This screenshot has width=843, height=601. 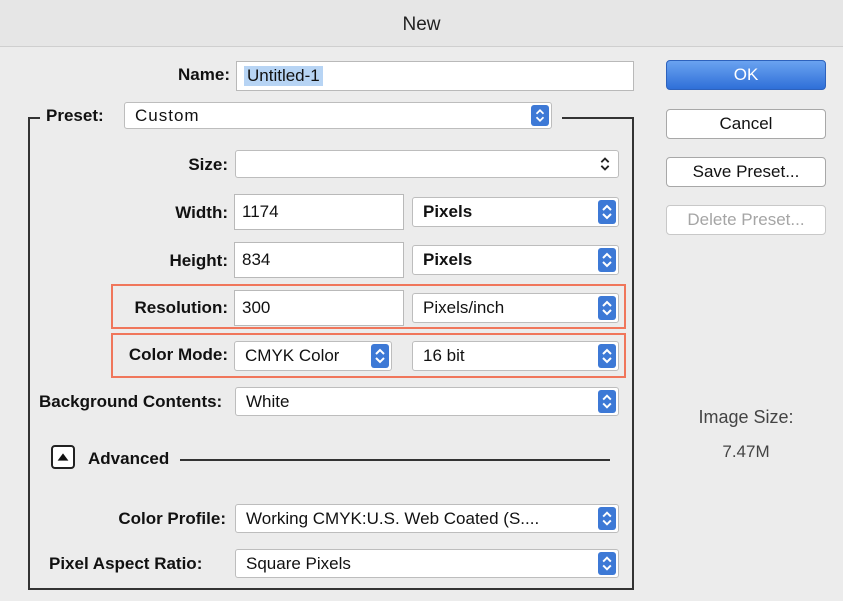 What do you see at coordinates (319, 212) in the screenshot?
I see `width-field: 1174` at bounding box center [319, 212].